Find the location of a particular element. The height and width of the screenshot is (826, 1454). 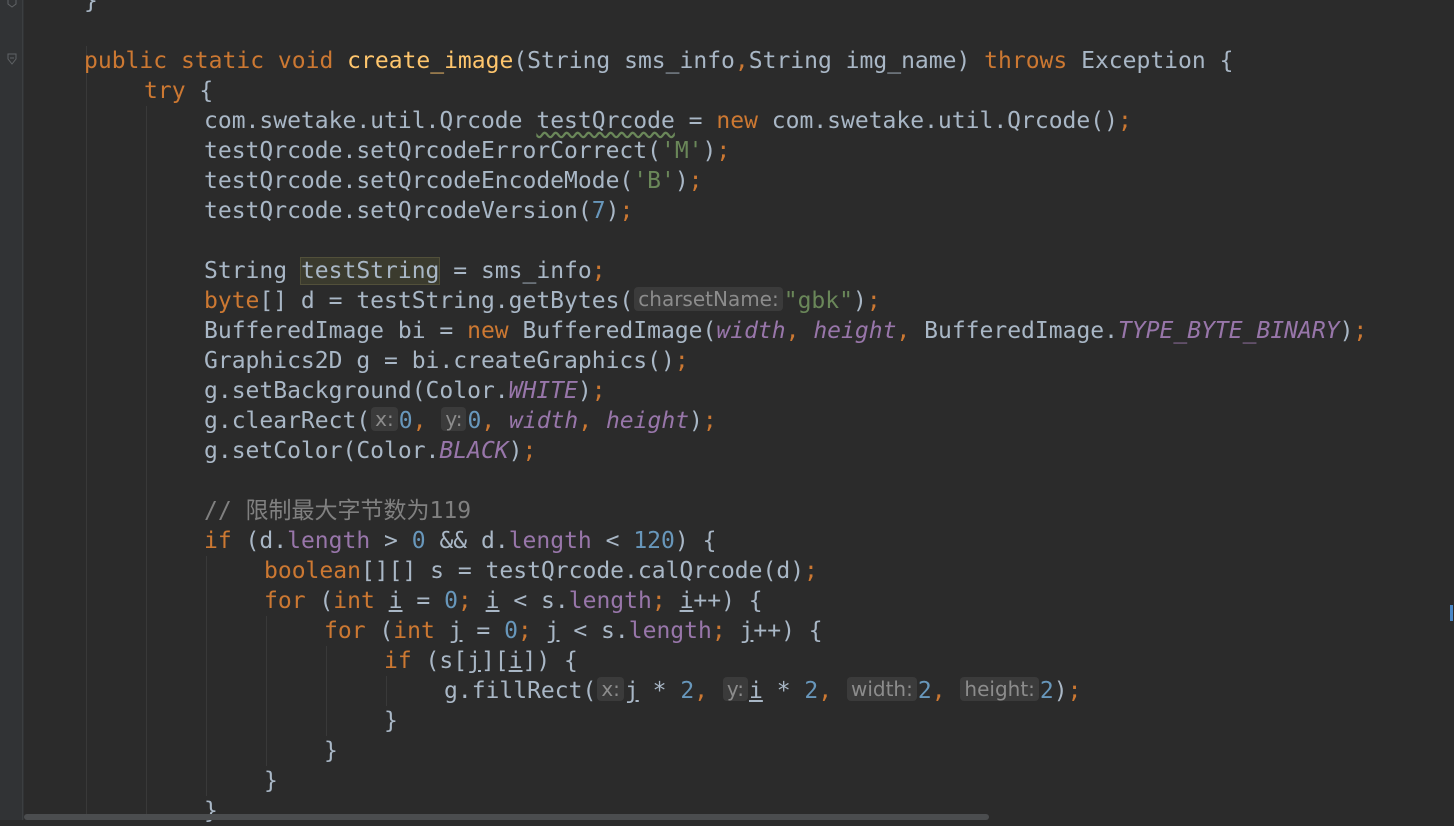

code-line-calqrcode: boolean[][] s = testQrcode.calQrcode(d); is located at coordinates (541, 571).